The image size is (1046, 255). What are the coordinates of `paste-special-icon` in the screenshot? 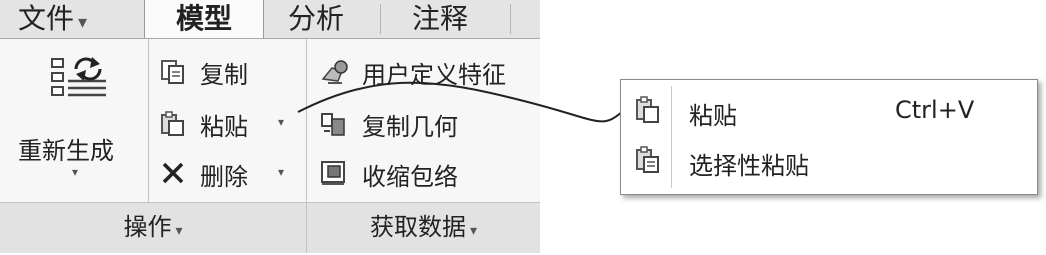 It's located at (648, 162).